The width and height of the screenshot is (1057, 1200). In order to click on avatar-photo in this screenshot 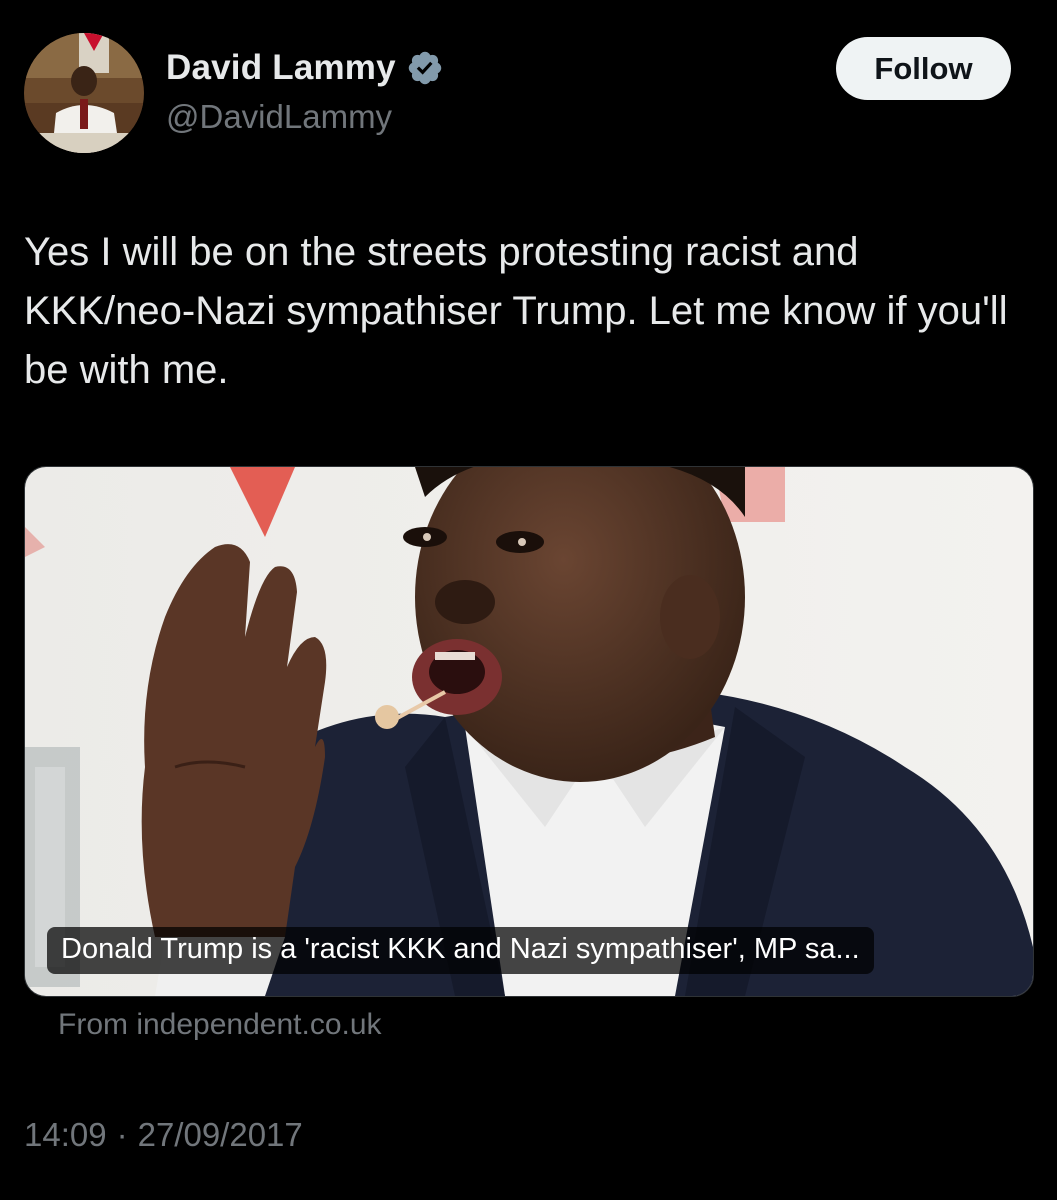, I will do `click(84, 93)`.